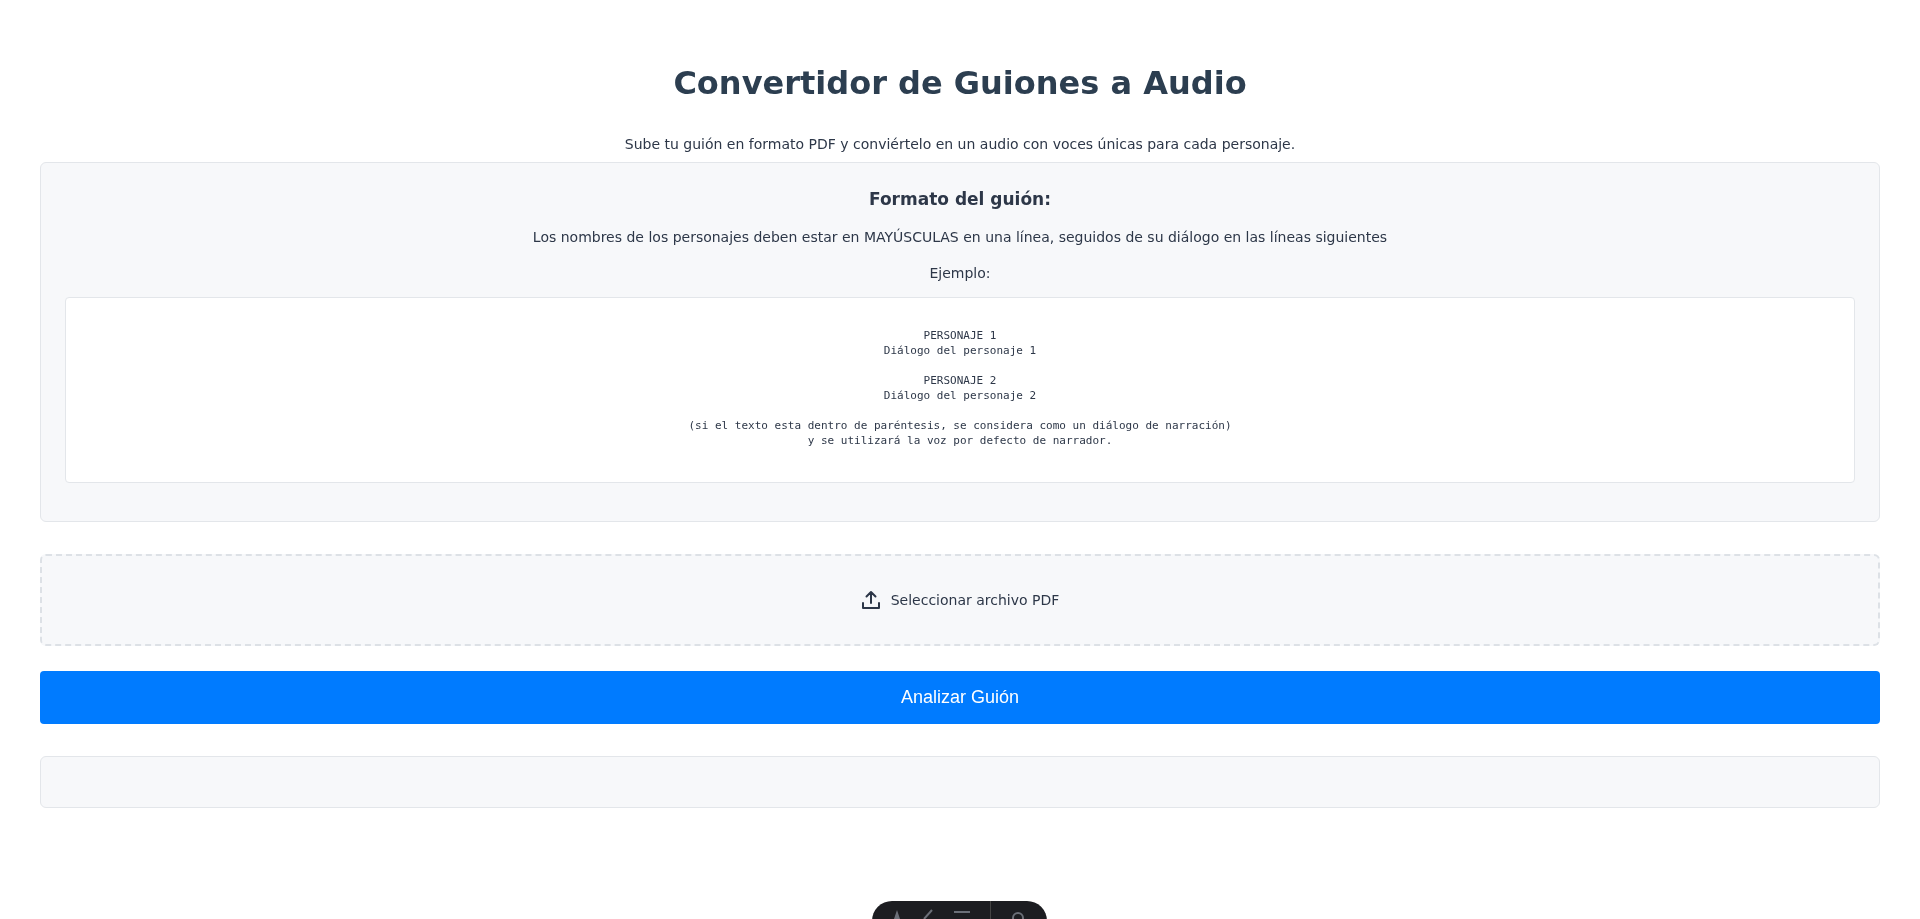  Describe the element at coordinates (960, 83) in the screenshot. I see `page-title: Convertidor de Guiones a Audio` at that location.